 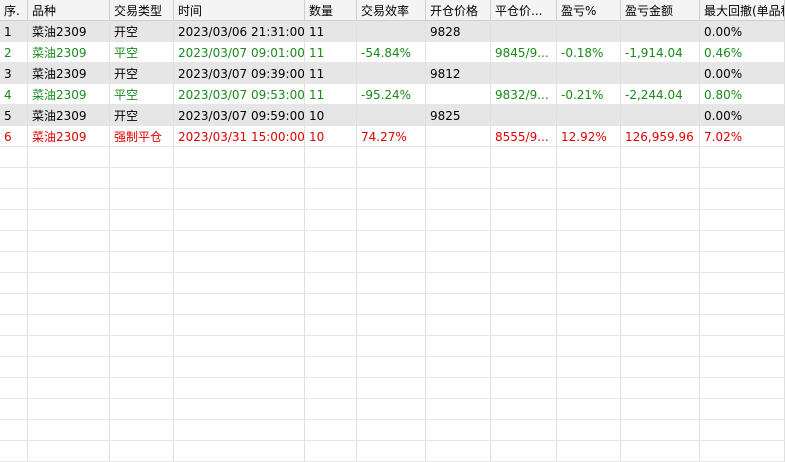 I want to click on cell-time: 2023/03/07 09:39:00, so click(x=239, y=73).